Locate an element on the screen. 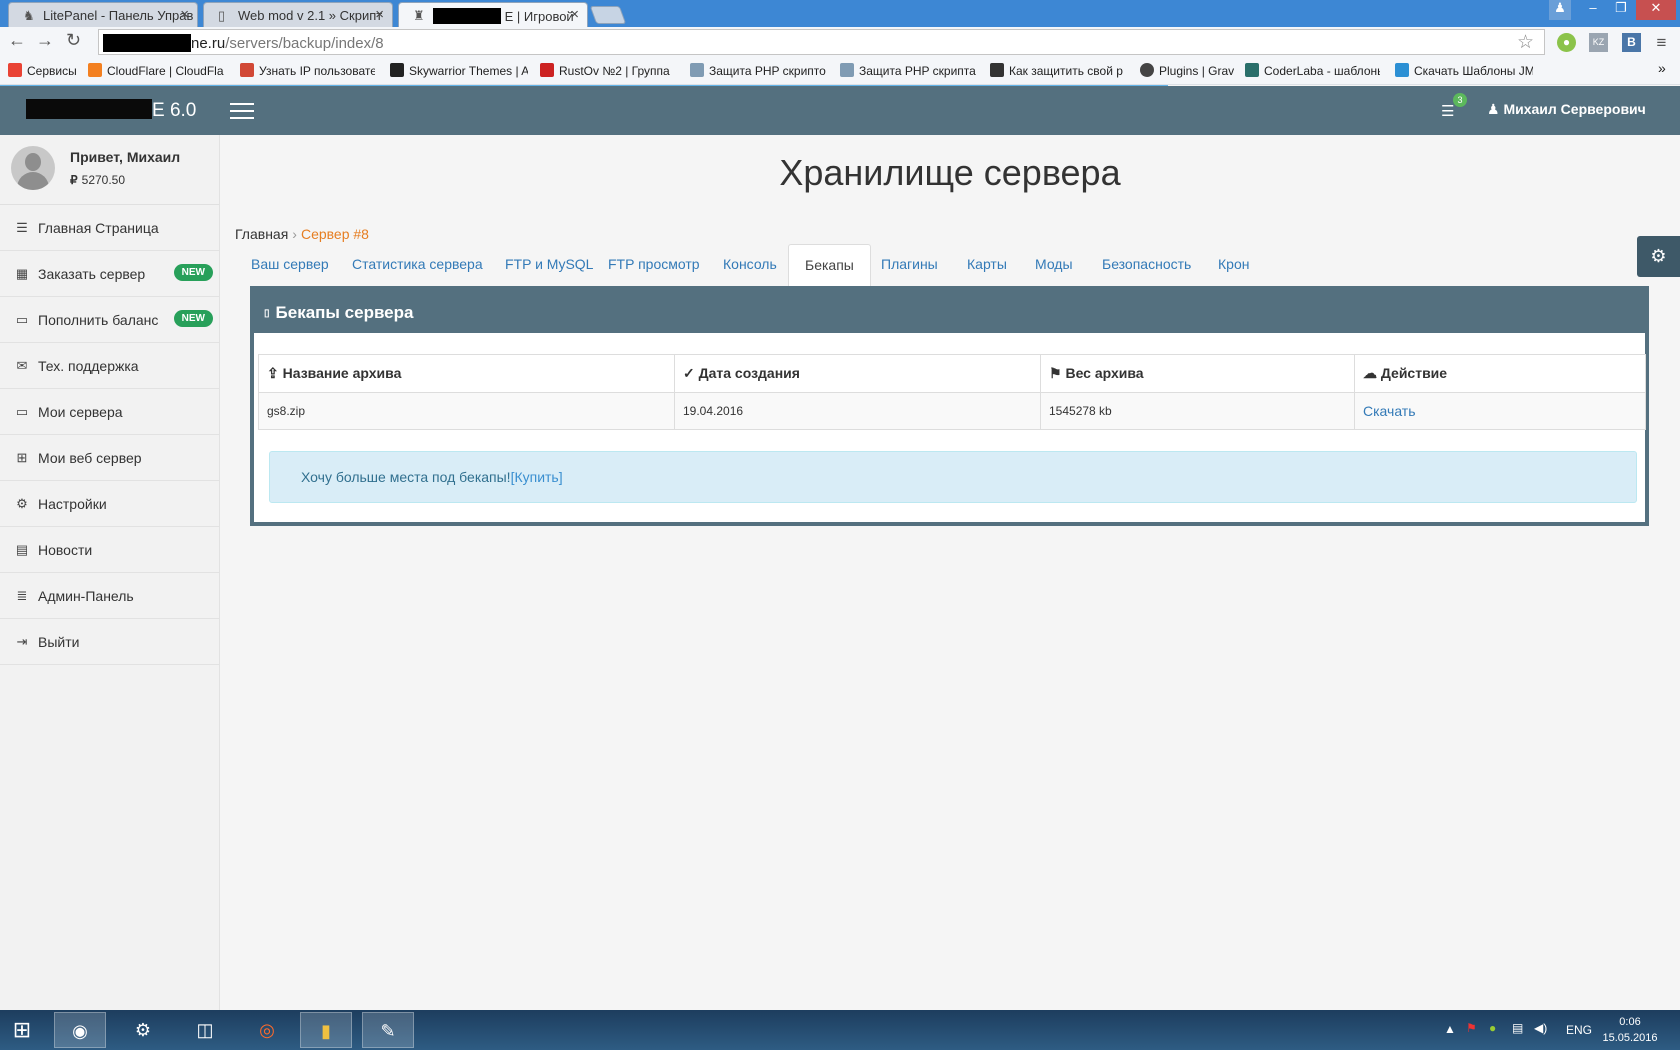 The width and height of the screenshot is (1680, 1050). tab-item: Крон is located at coordinates (1233, 265).